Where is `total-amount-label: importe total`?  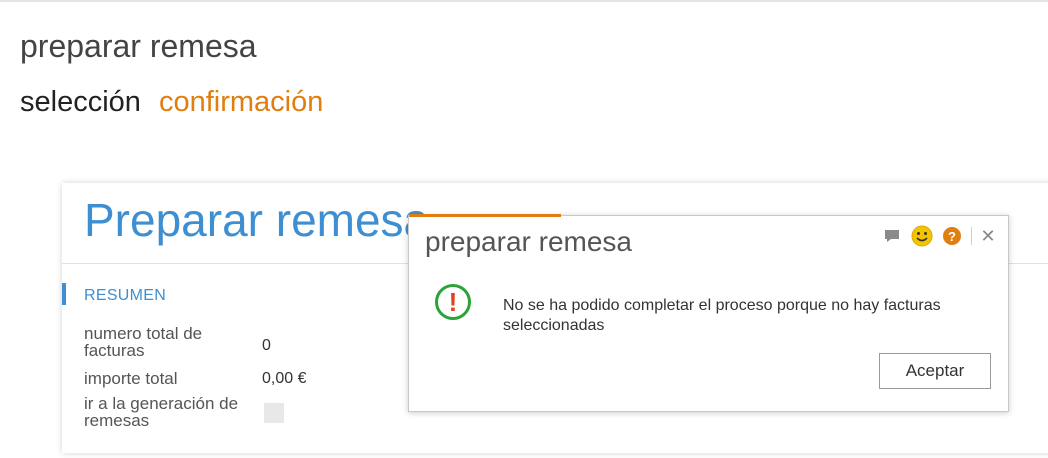 total-amount-label: importe total is located at coordinates (131, 378).